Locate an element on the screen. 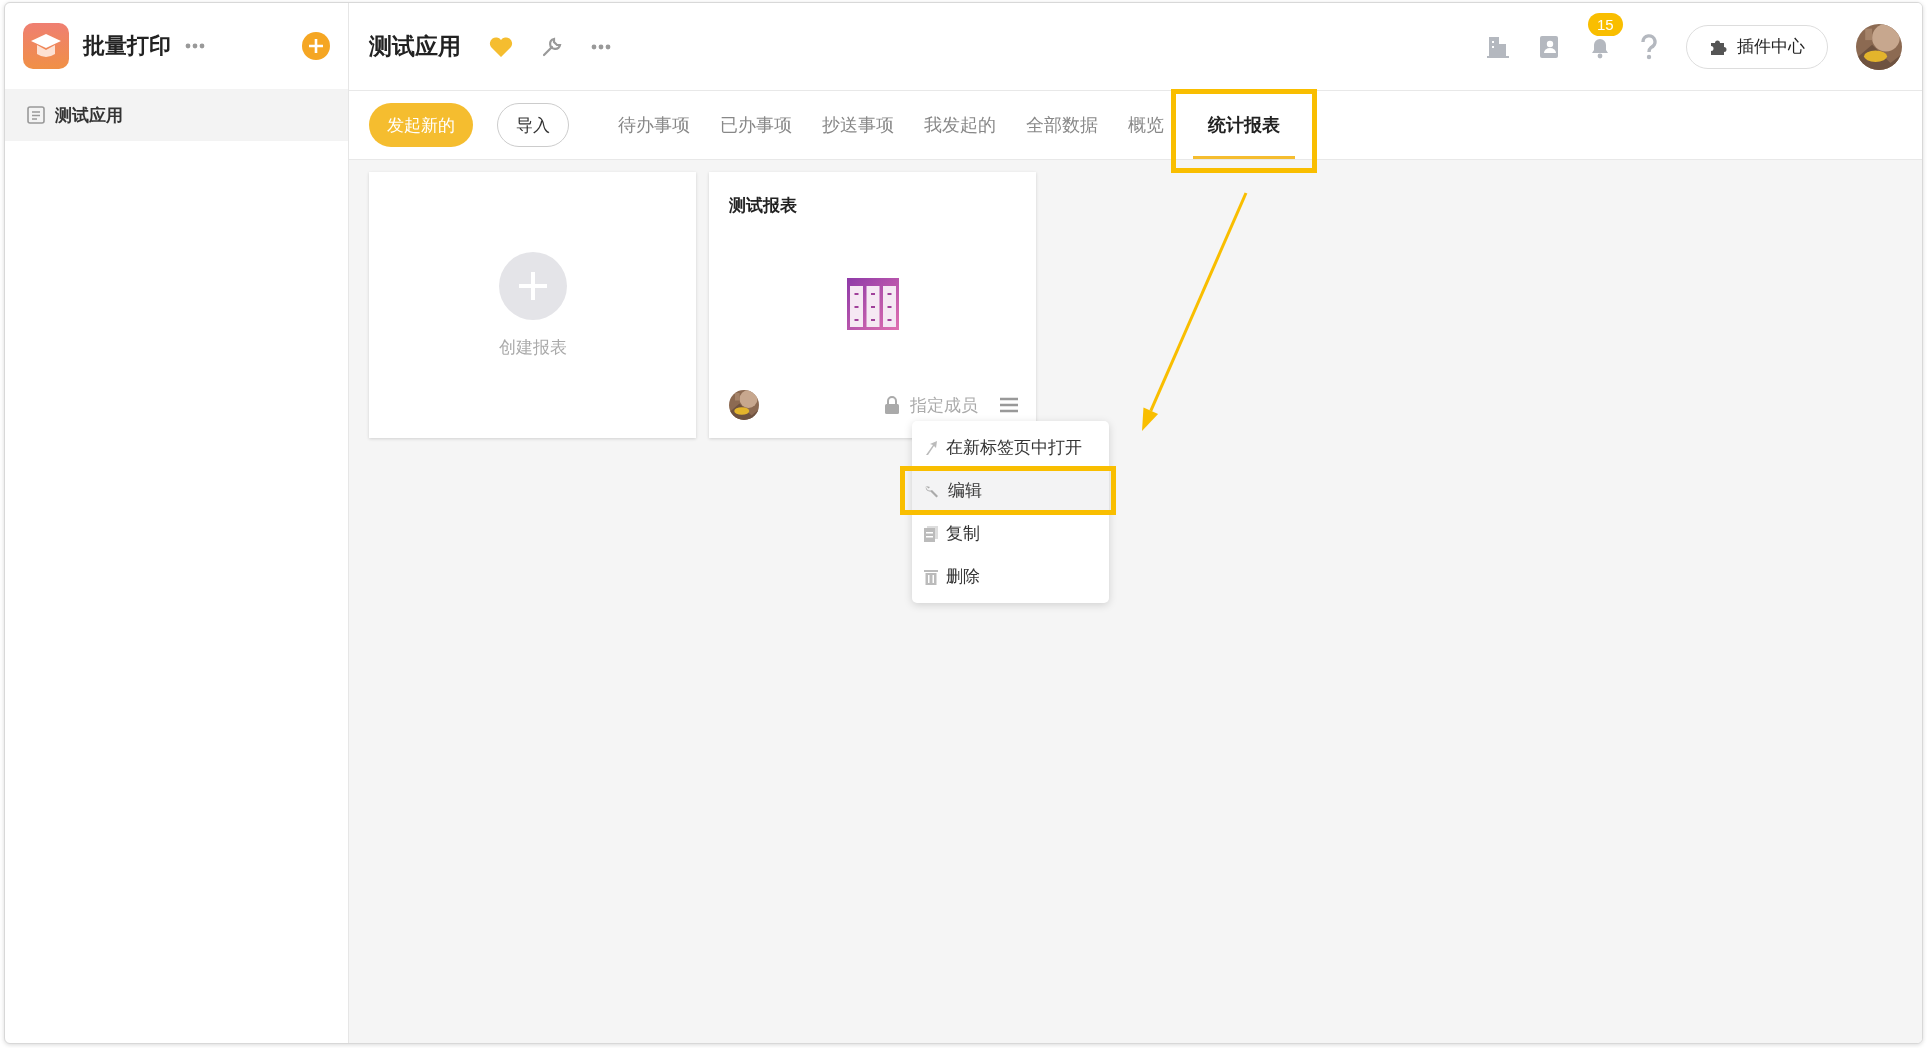 The height and width of the screenshot is (1048, 1927). menu-item: 删除 is located at coordinates (1010, 576).